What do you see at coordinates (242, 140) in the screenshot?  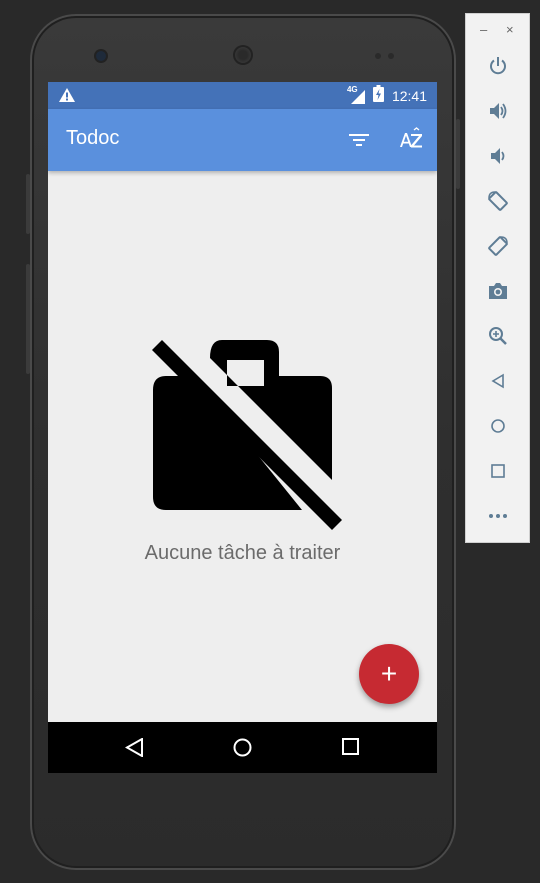 I see `app-toolbar: Todoc` at bounding box center [242, 140].